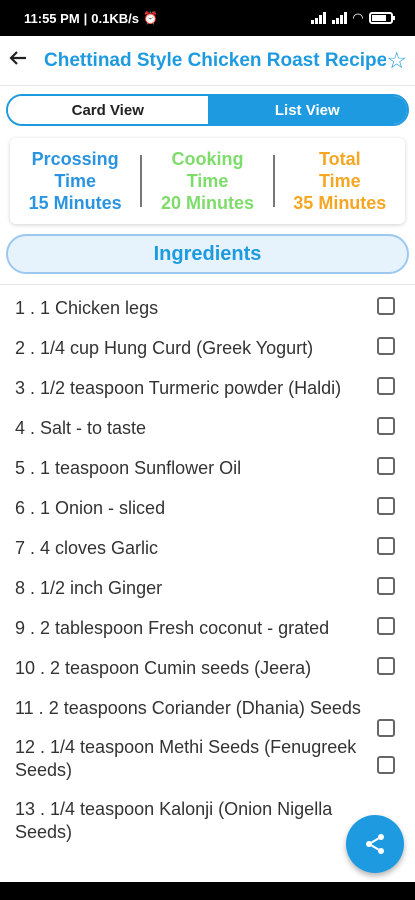 This screenshot has height=900, width=415. Describe the element at coordinates (75, 159) in the screenshot. I see `processing-time-label-1: Prcossing` at that location.